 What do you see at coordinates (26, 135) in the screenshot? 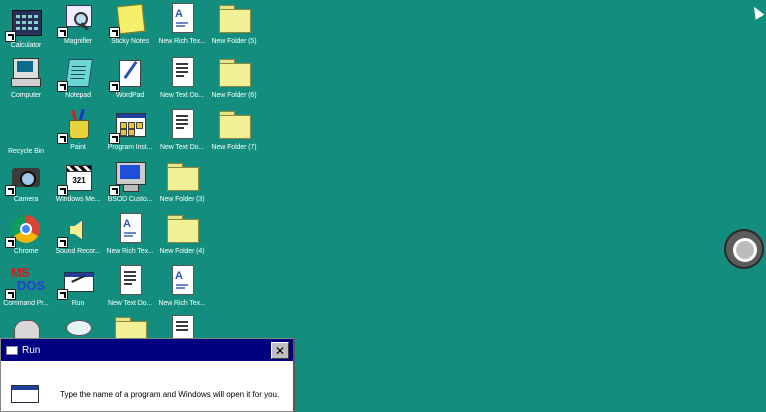
I see `desktop-icon-recycle-bin: Recycle Bin` at bounding box center [26, 135].